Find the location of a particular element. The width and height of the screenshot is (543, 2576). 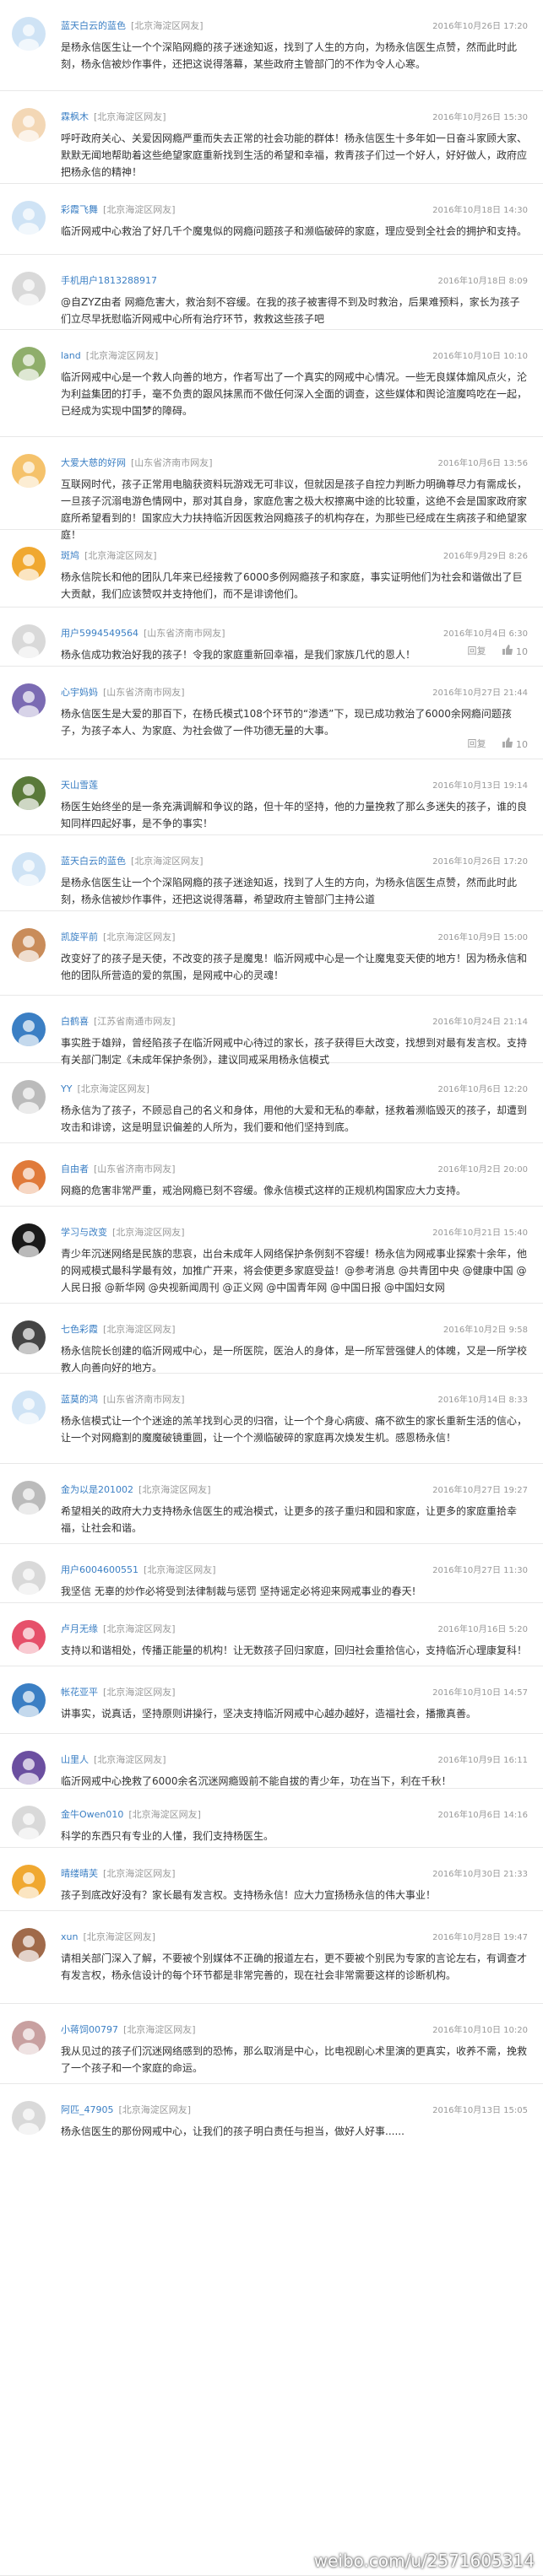

user-name-text: 帐花亚平 is located at coordinates (79, 1692).